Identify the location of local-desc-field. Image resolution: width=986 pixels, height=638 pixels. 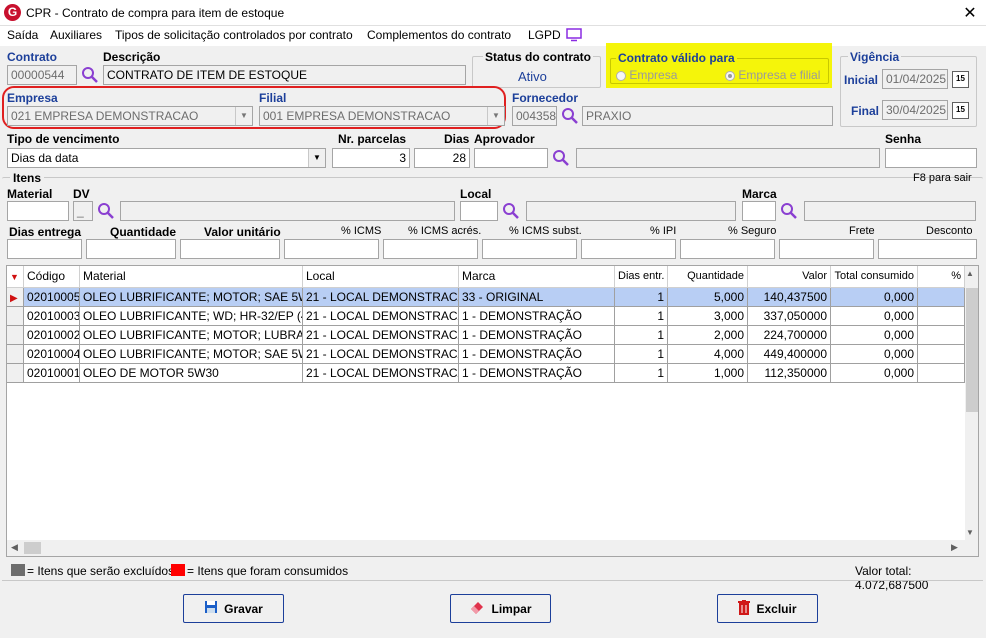
(631, 211).